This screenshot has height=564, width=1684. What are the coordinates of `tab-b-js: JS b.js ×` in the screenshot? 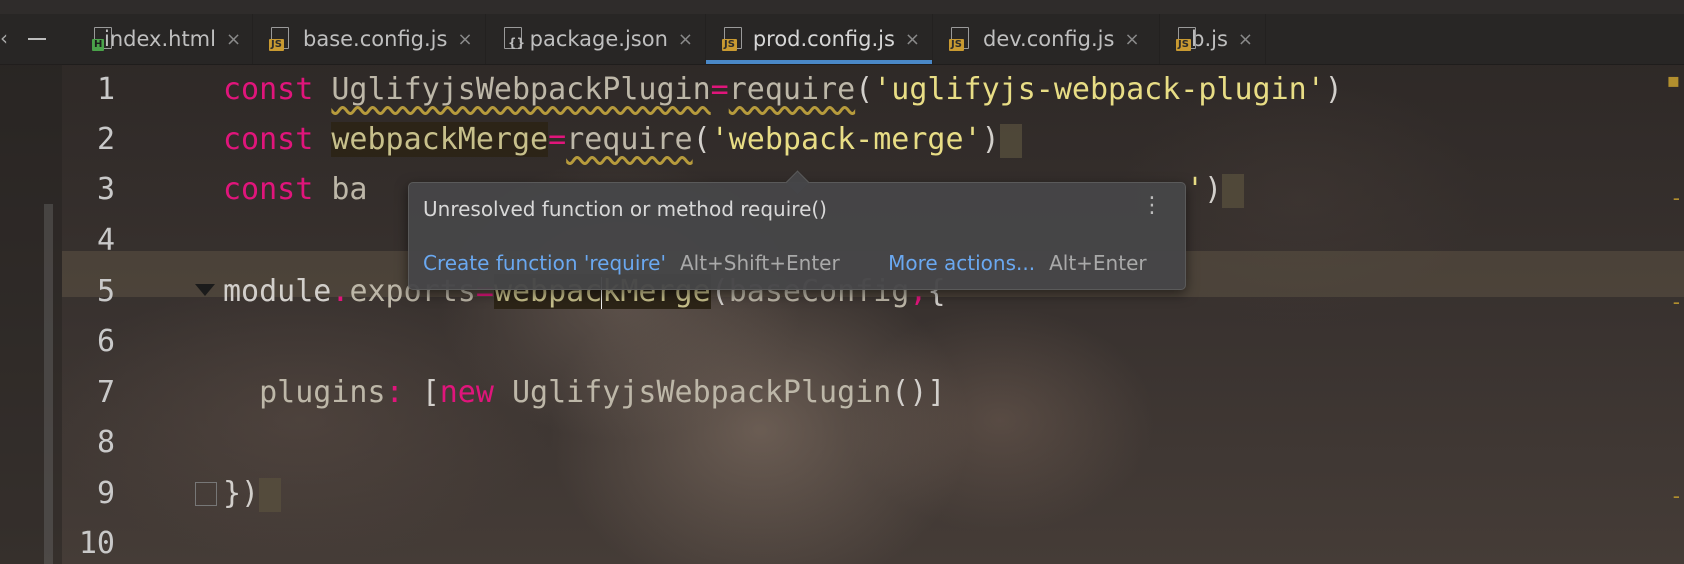 It's located at (1213, 39).